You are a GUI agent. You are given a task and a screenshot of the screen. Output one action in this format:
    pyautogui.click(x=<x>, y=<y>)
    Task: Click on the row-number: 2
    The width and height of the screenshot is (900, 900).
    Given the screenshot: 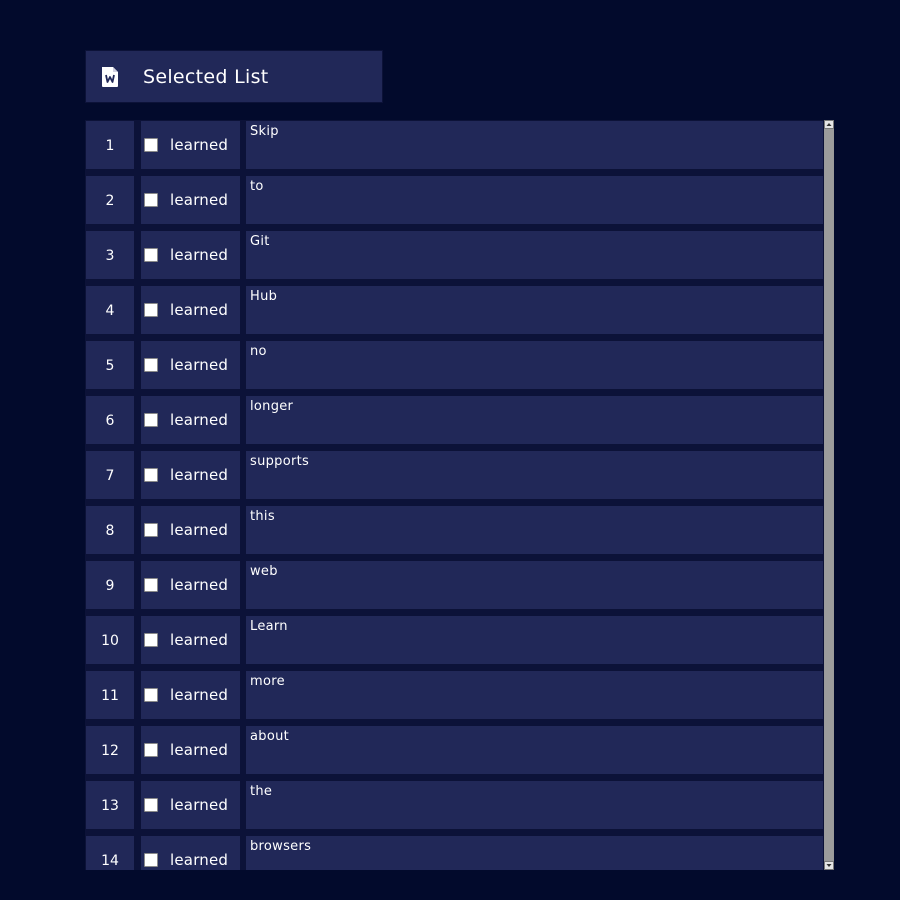 What is the action you would take?
    pyautogui.click(x=110, y=200)
    